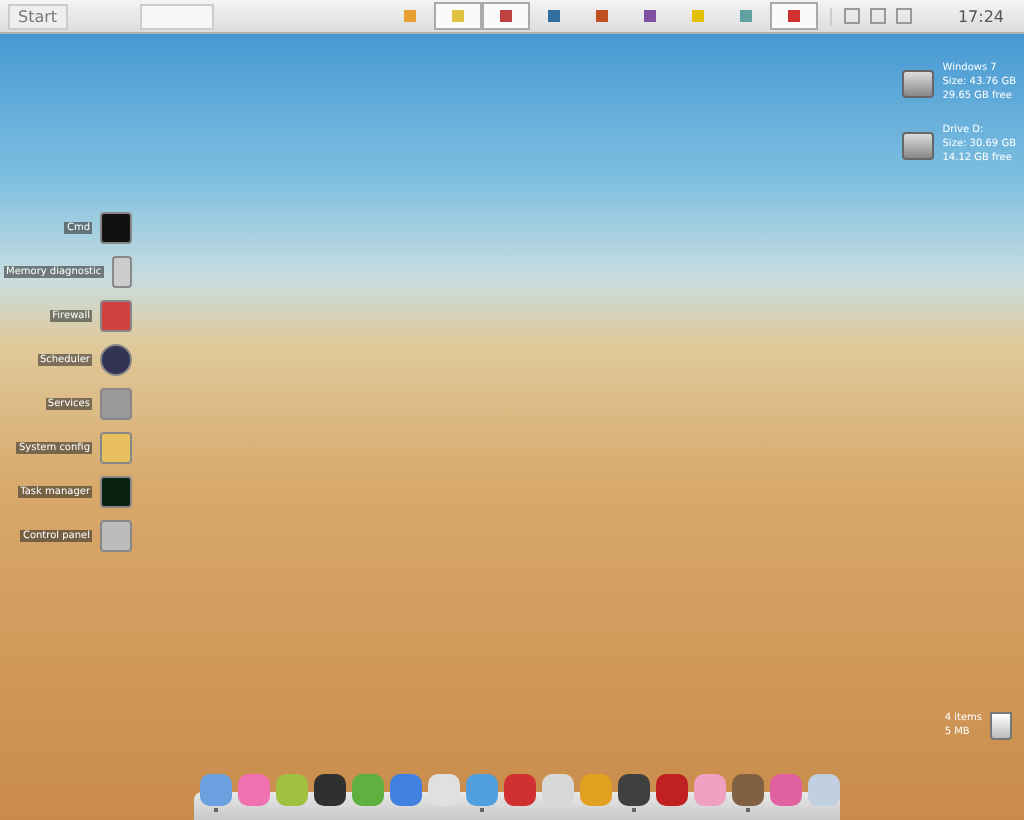  What do you see at coordinates (176, 16) in the screenshot?
I see `search-field` at bounding box center [176, 16].